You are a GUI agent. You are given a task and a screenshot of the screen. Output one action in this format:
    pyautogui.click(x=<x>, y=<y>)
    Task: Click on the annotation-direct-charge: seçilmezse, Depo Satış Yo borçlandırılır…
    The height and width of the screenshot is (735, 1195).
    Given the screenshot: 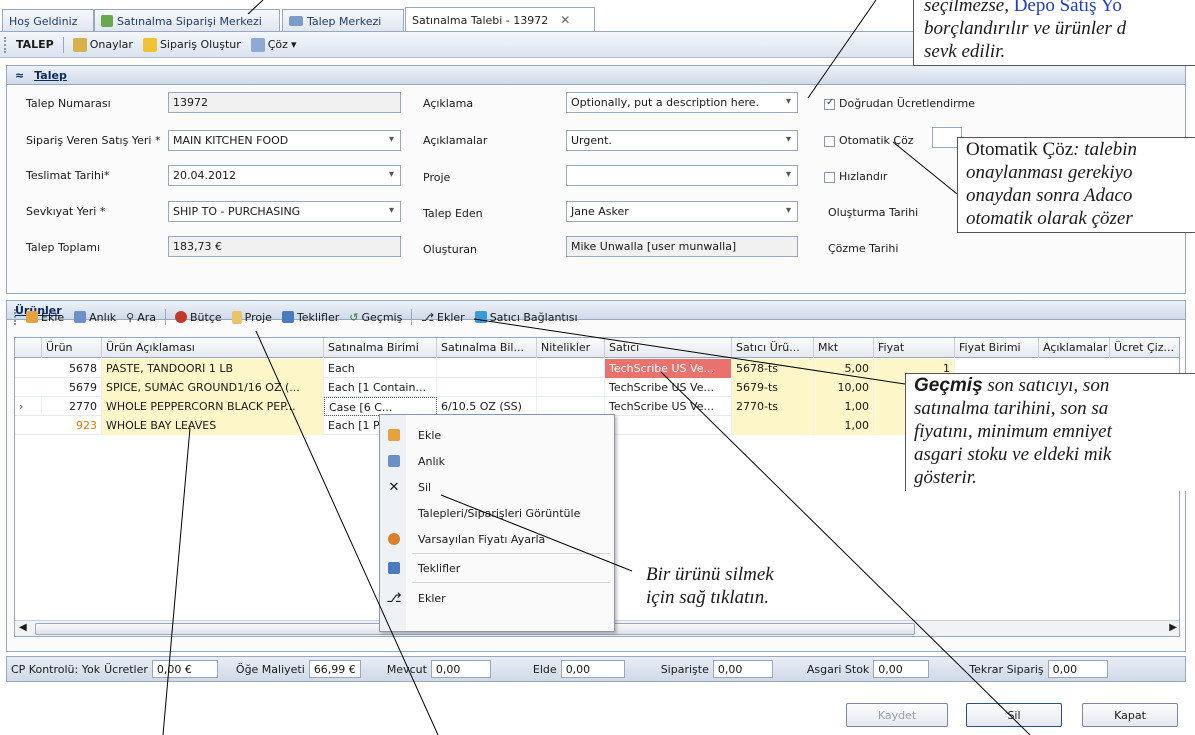 What is the action you would take?
    pyautogui.click(x=1054, y=33)
    